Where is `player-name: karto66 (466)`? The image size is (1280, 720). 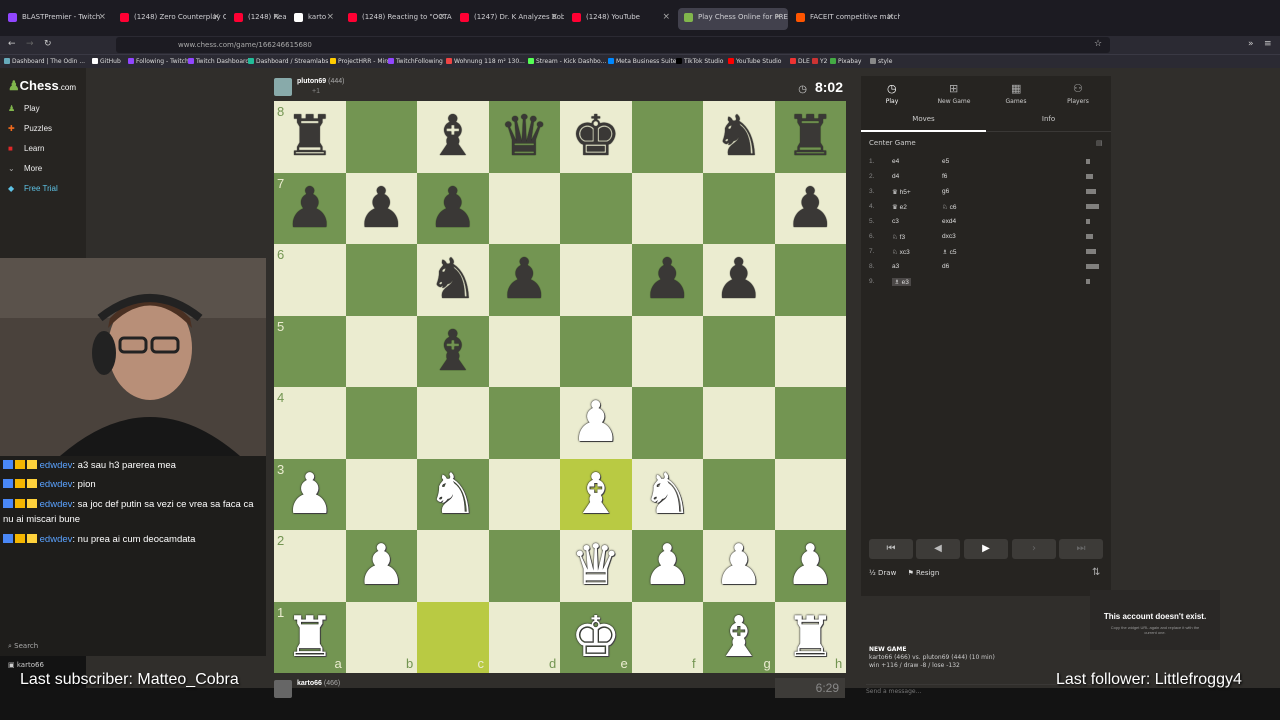 player-name: karto66 (466) is located at coordinates (318, 683).